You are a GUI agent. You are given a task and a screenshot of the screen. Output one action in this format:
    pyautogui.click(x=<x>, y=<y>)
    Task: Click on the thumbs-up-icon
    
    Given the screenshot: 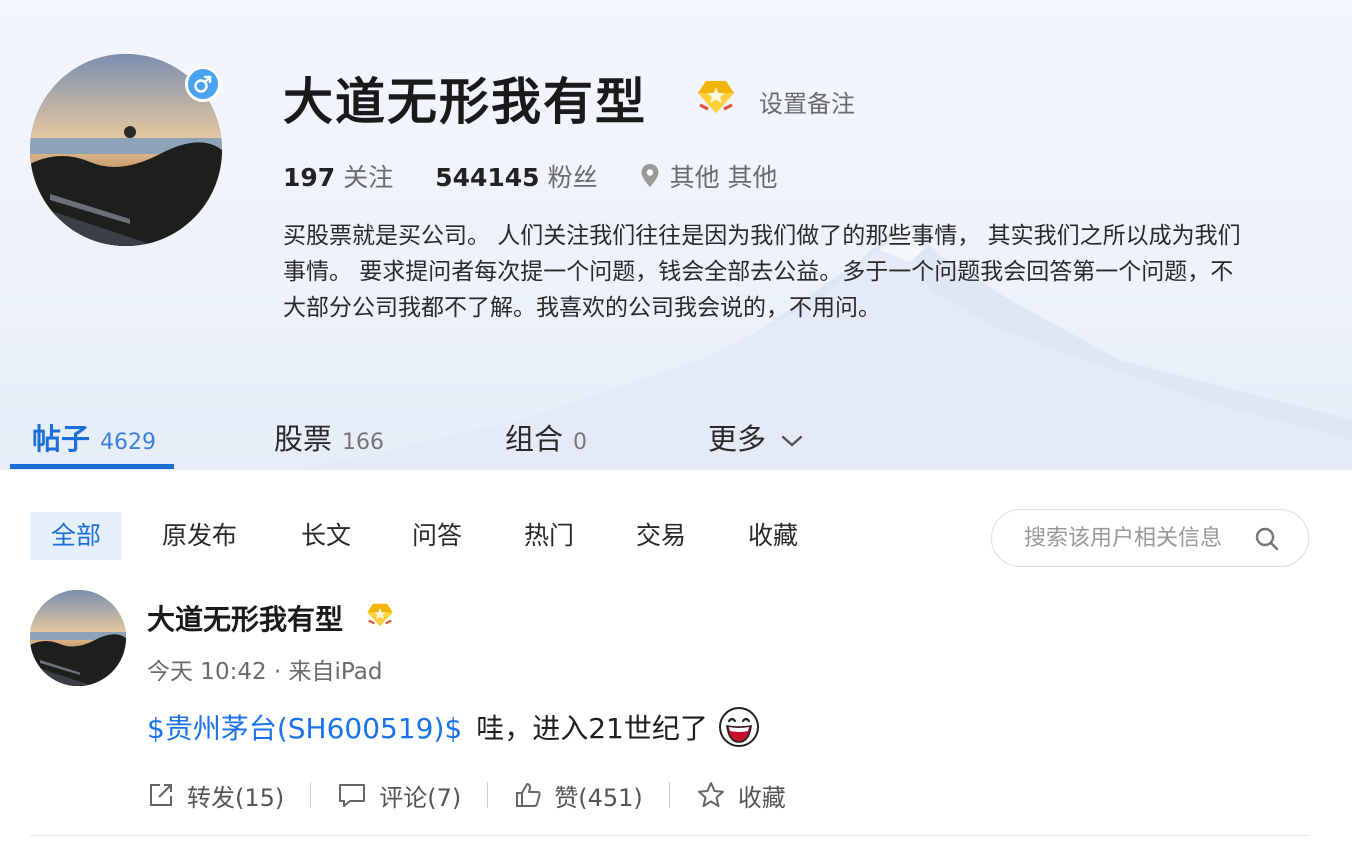 What is the action you would take?
    pyautogui.click(x=528, y=795)
    